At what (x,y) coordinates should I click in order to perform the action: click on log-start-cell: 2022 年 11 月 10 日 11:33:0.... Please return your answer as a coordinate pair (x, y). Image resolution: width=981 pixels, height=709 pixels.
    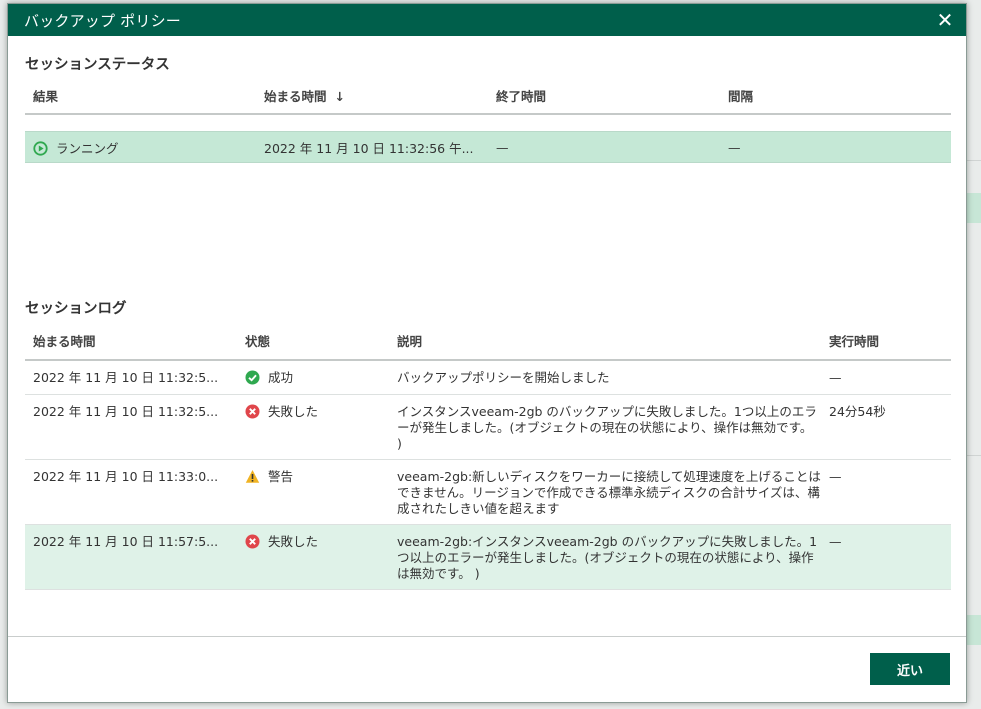
    Looking at the image, I should click on (126, 476).